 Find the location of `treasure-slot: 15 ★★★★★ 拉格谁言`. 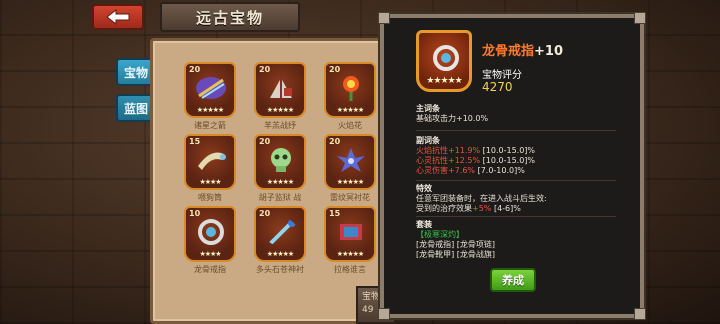

treasure-slot: 15 ★★★★★ 拉格谁言 is located at coordinates (350, 241).